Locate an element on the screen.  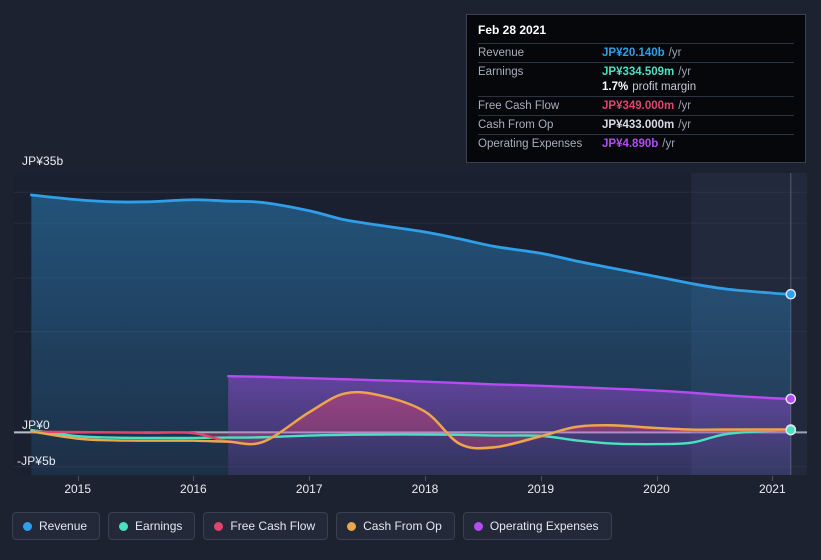
tooltip-row-unit: profit margin is located at coordinates (664, 87).